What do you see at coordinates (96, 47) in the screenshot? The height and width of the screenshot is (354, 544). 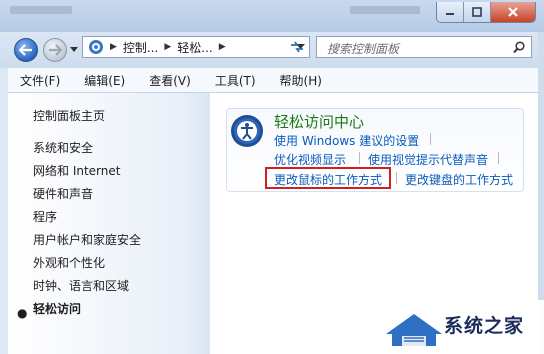 I see `control-panel-icon` at bounding box center [96, 47].